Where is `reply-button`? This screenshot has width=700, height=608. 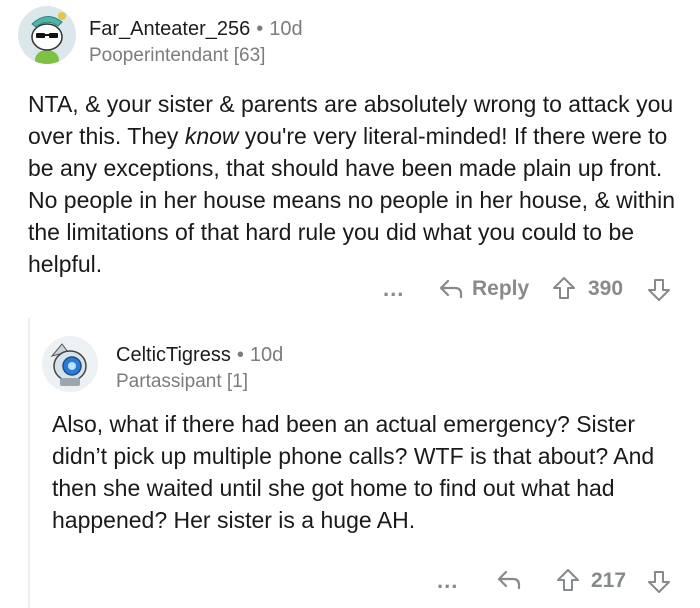
reply-button is located at coordinates (509, 580).